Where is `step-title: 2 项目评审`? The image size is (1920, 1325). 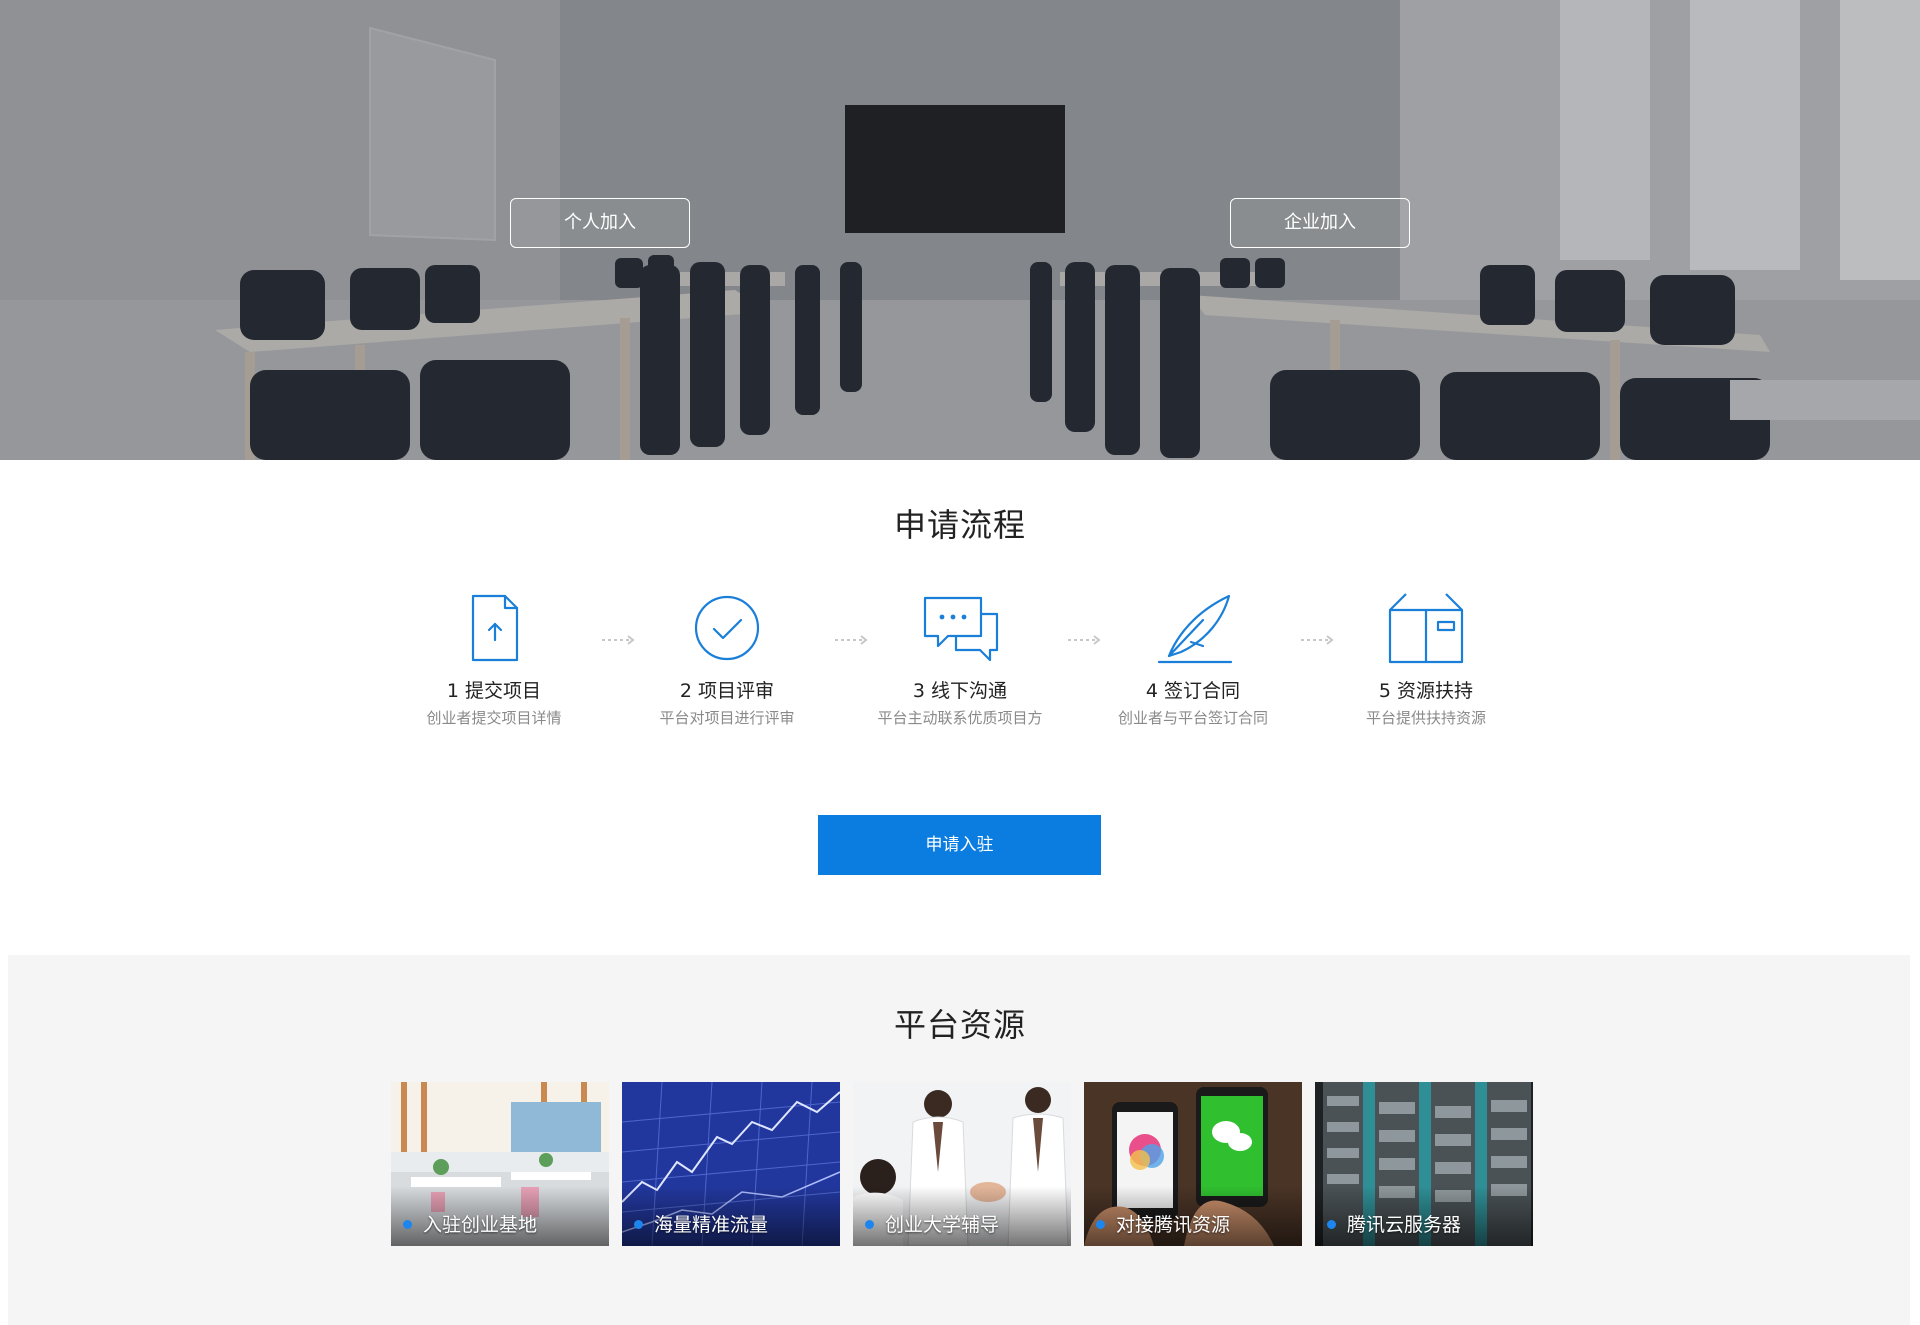 step-title: 2 项目评审 is located at coordinates (727, 691).